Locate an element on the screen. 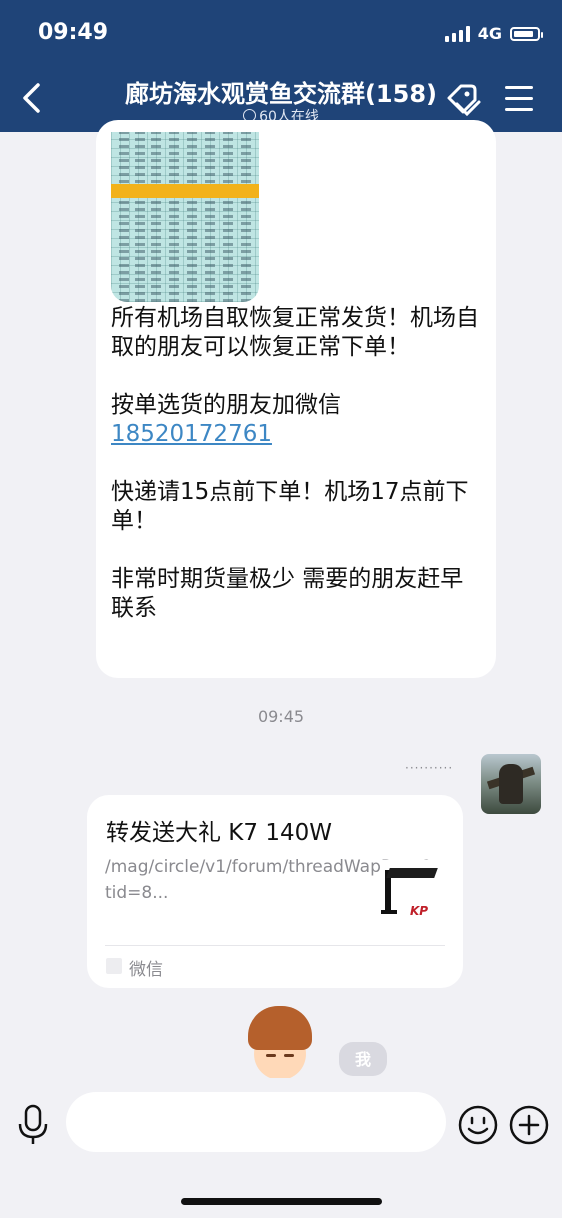 The width and height of the screenshot is (562, 1218). link-card-title: 转发送大礼 K7 140W is located at coordinates (219, 833).